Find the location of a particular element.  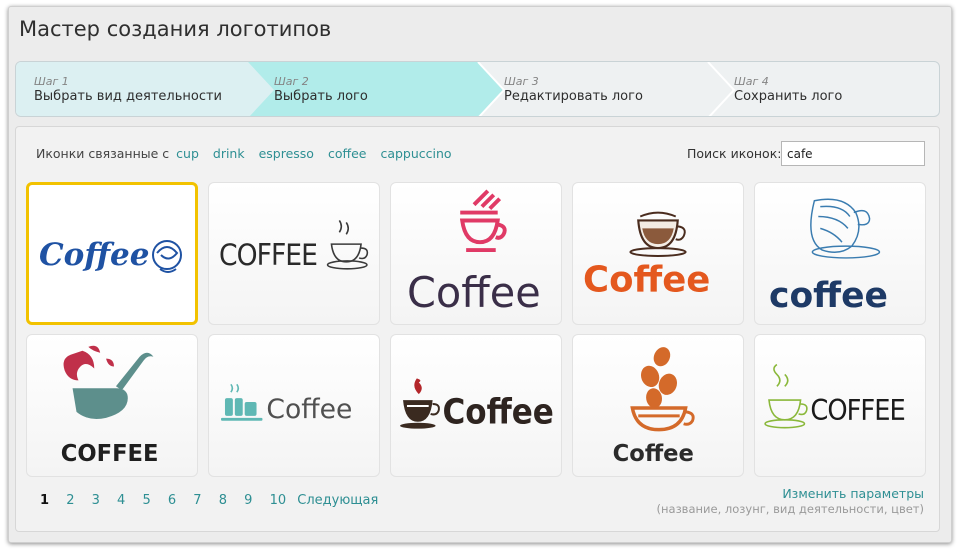

page-link: 3 is located at coordinates (96, 500).